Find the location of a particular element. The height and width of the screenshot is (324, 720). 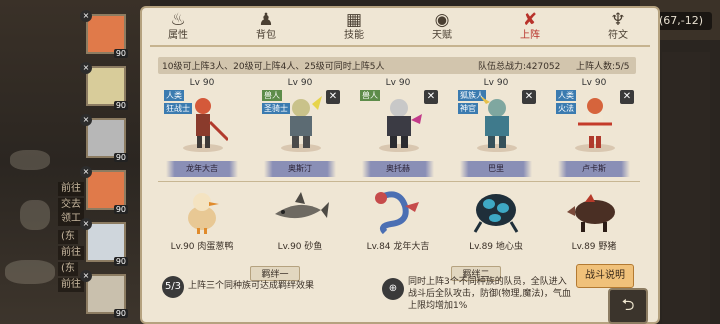

bond-description: 上阵三个同种族可达成羁绊效果 is located at coordinates (251, 286).